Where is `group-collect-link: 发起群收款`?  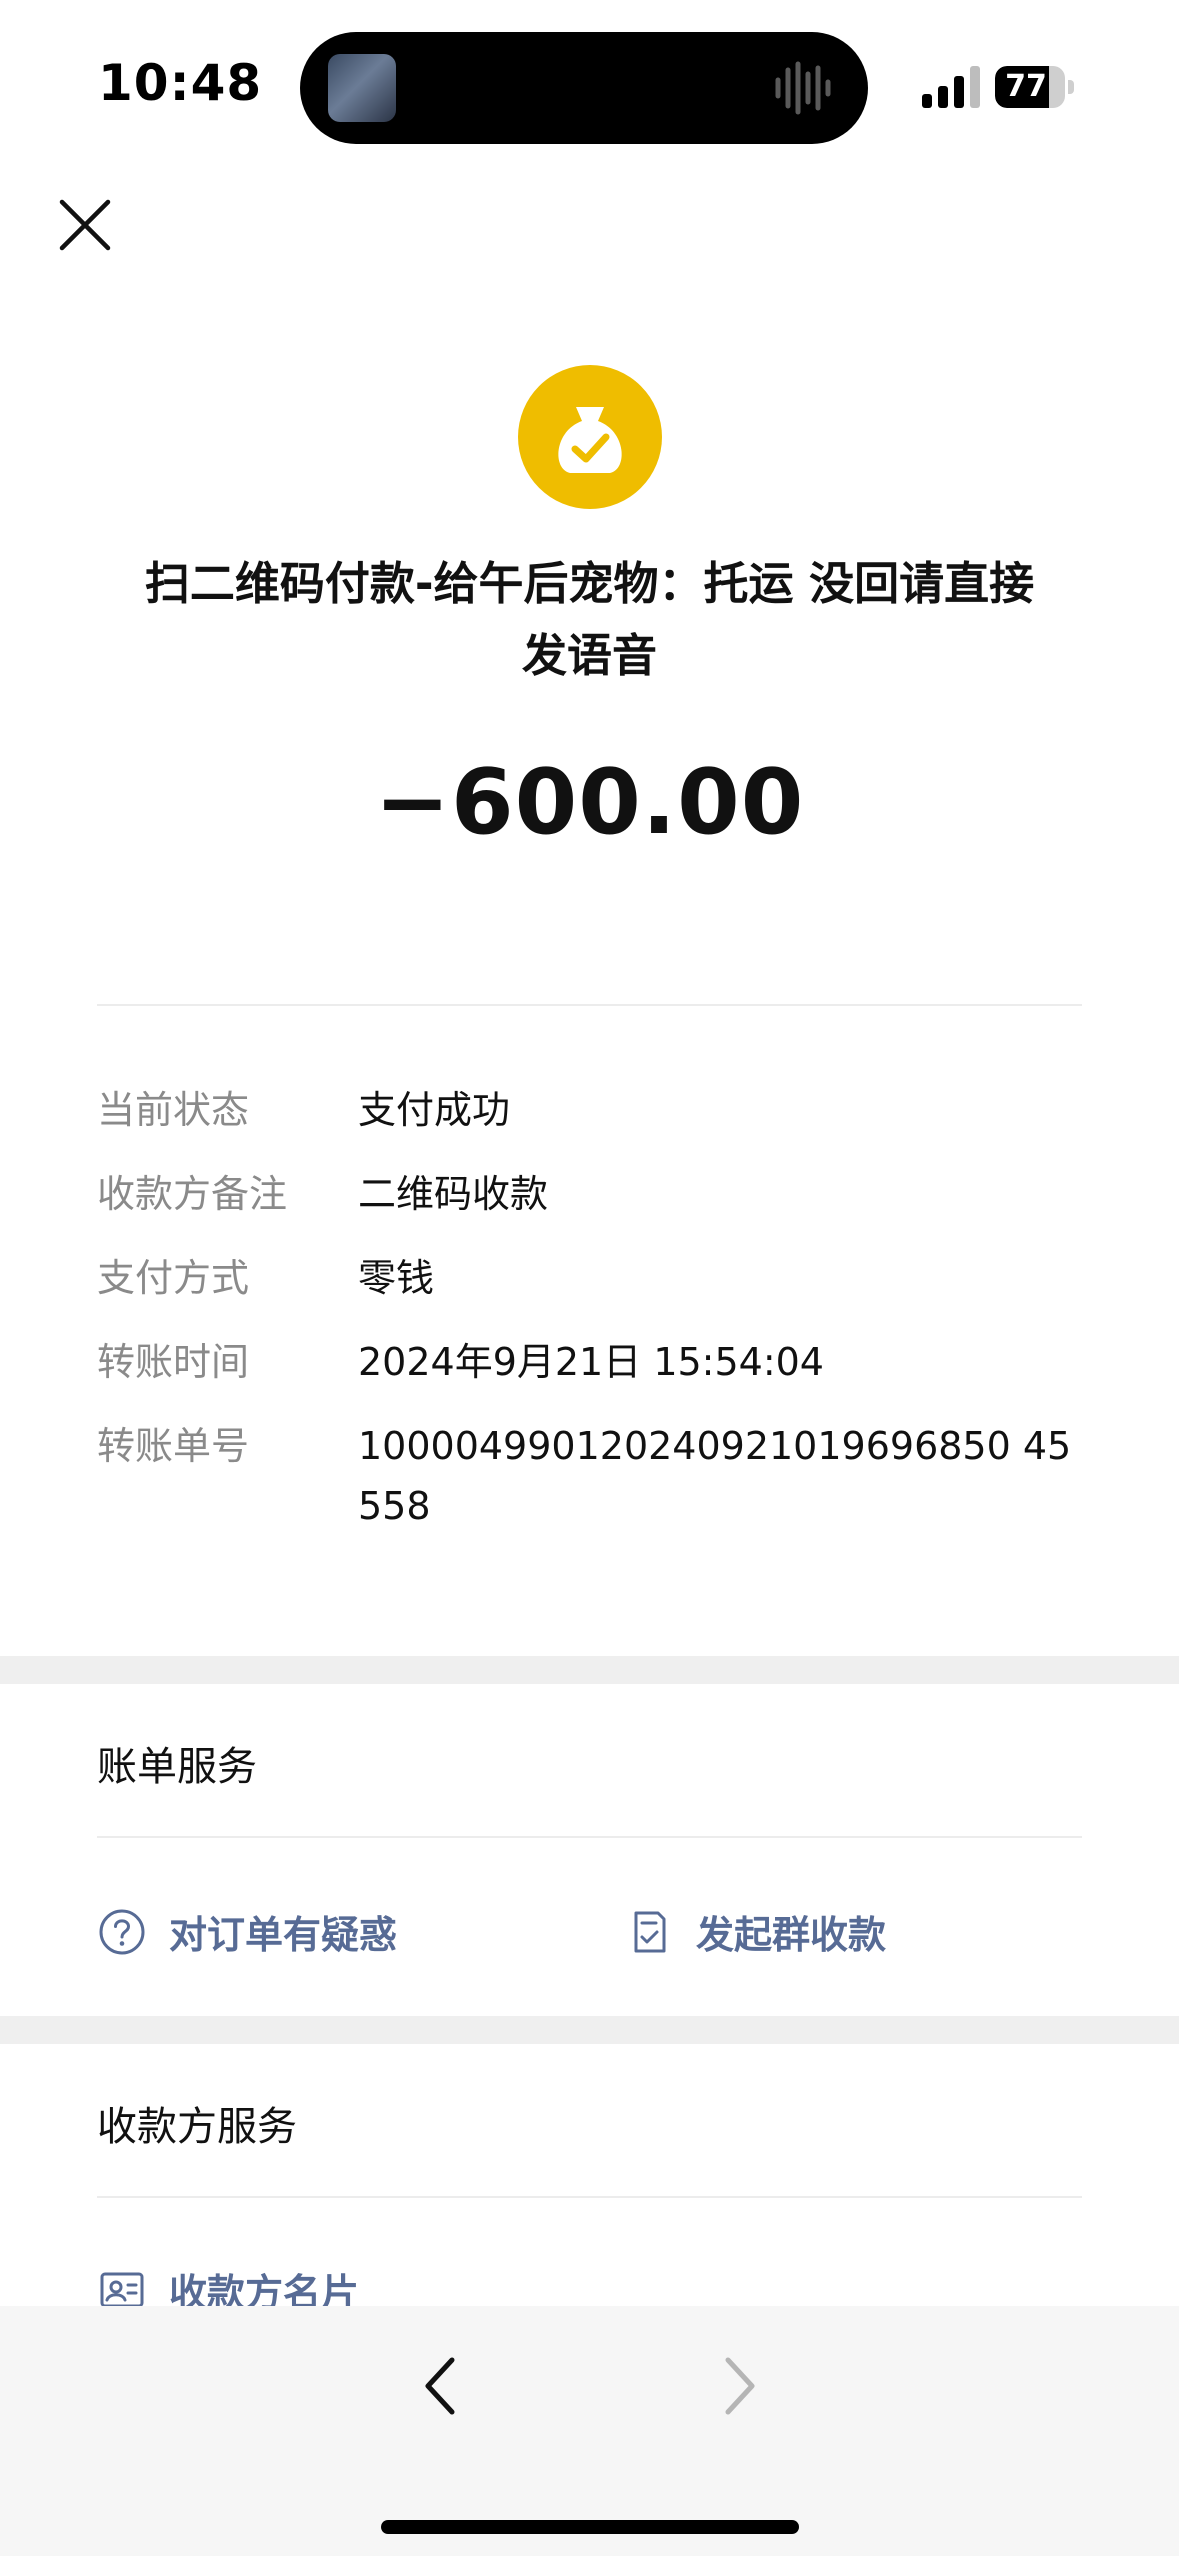 group-collect-link: 发起群收款 is located at coordinates (755, 1931).